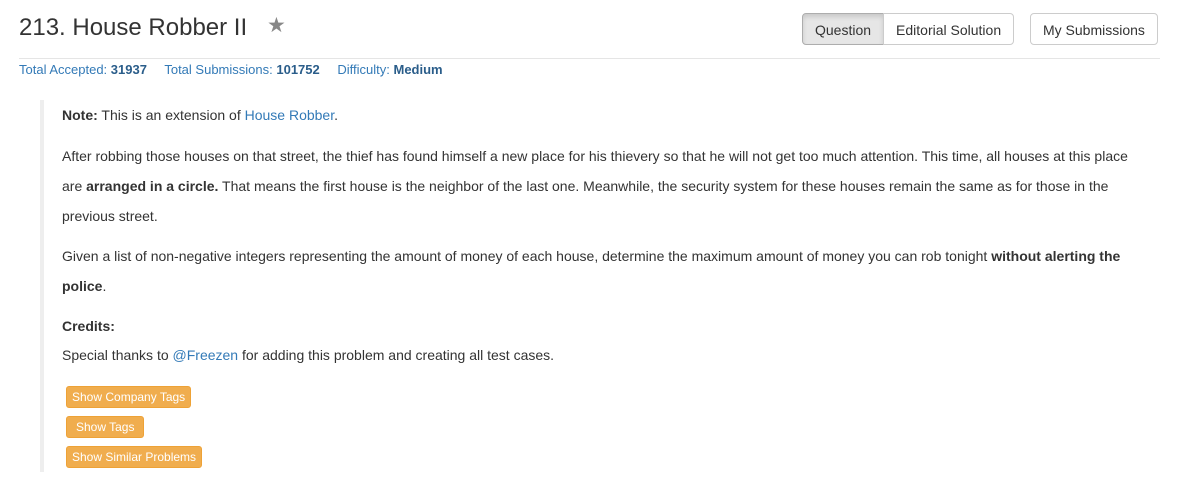 This screenshot has width=1199, height=481. What do you see at coordinates (80, 115) in the screenshot?
I see `note-label: Note:` at bounding box center [80, 115].